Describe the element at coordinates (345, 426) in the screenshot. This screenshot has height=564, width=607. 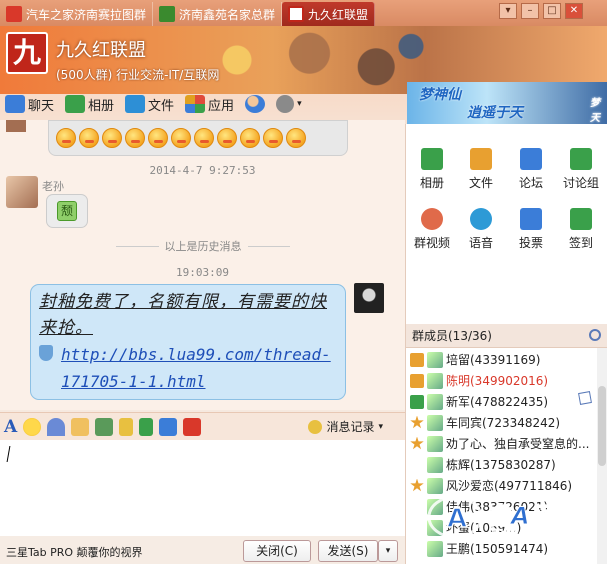
I see `history-button: 消息记录 ▾` at that location.